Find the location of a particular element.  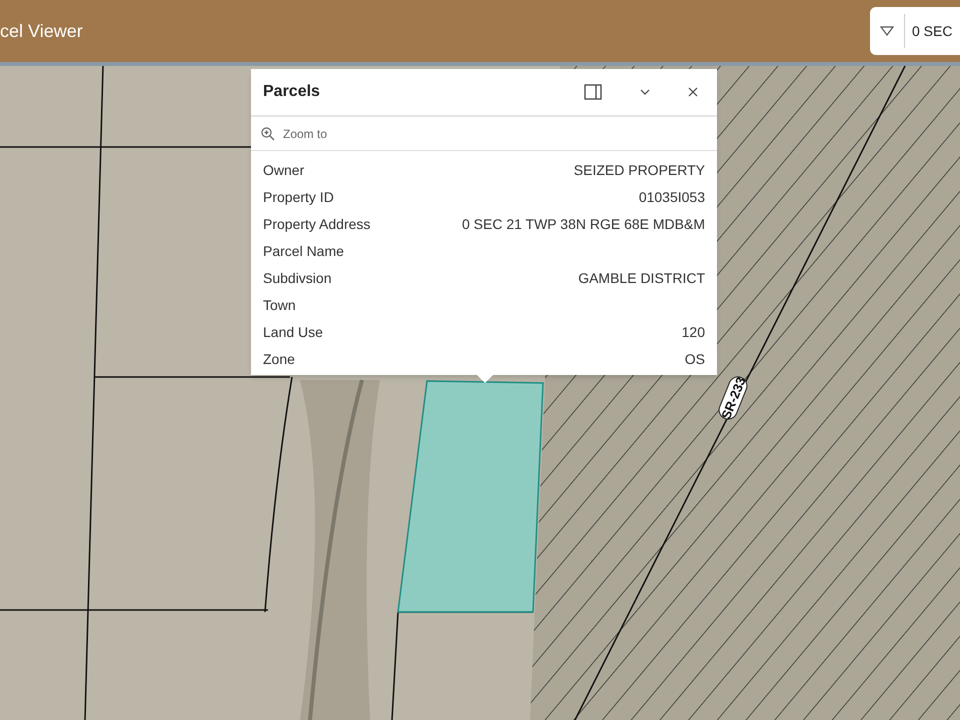

search-field: 0 SEC is located at coordinates (915, 31).